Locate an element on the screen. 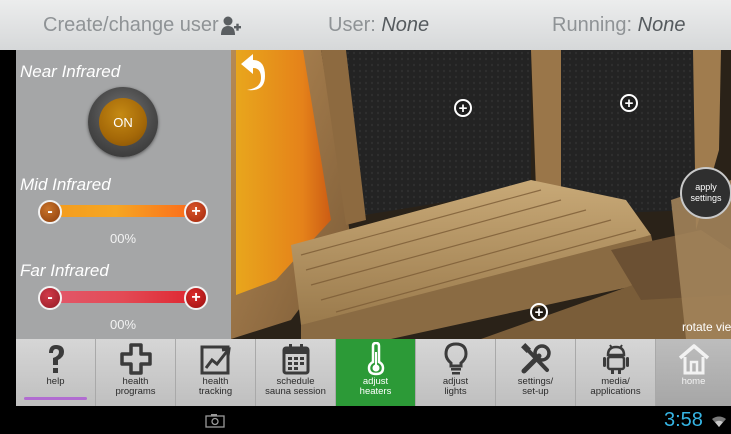 The image size is (731, 434). far-infrared-track is located at coordinates (123, 297).